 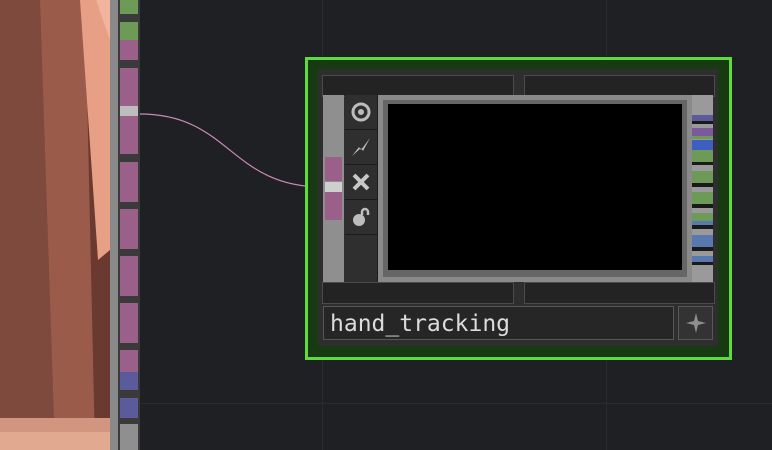 I want to click on node-name: hand_tracking, so click(x=420, y=324).